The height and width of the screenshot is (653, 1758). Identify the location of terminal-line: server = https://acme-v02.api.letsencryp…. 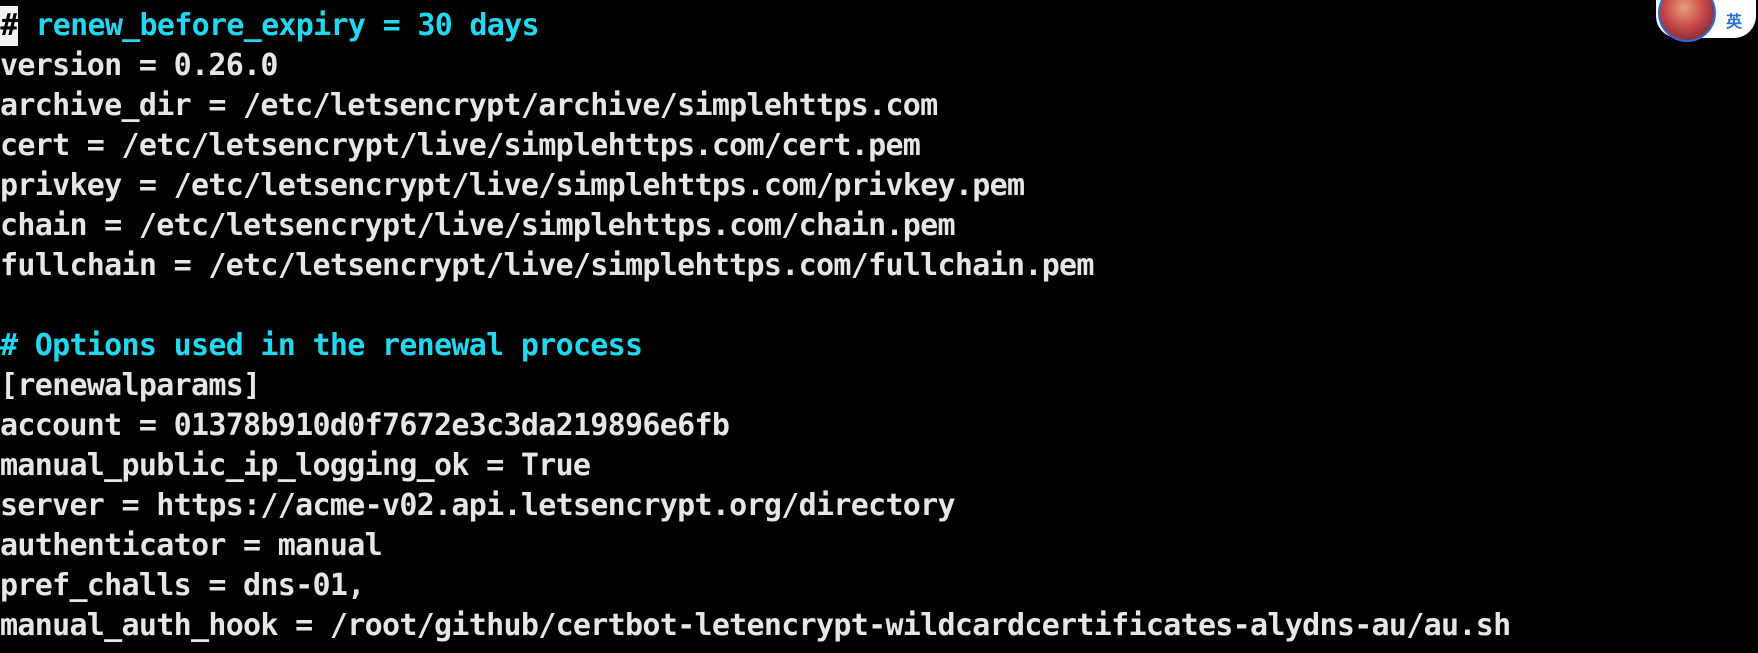
(478, 505).